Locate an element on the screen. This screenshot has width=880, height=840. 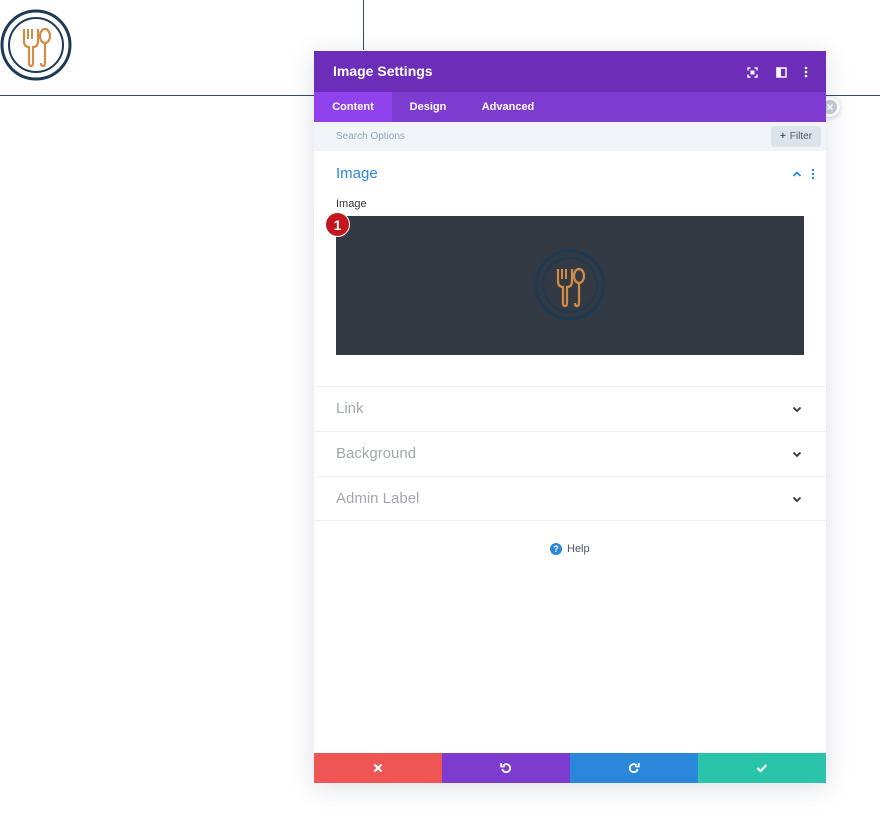
modal-footer is located at coordinates (570, 768).